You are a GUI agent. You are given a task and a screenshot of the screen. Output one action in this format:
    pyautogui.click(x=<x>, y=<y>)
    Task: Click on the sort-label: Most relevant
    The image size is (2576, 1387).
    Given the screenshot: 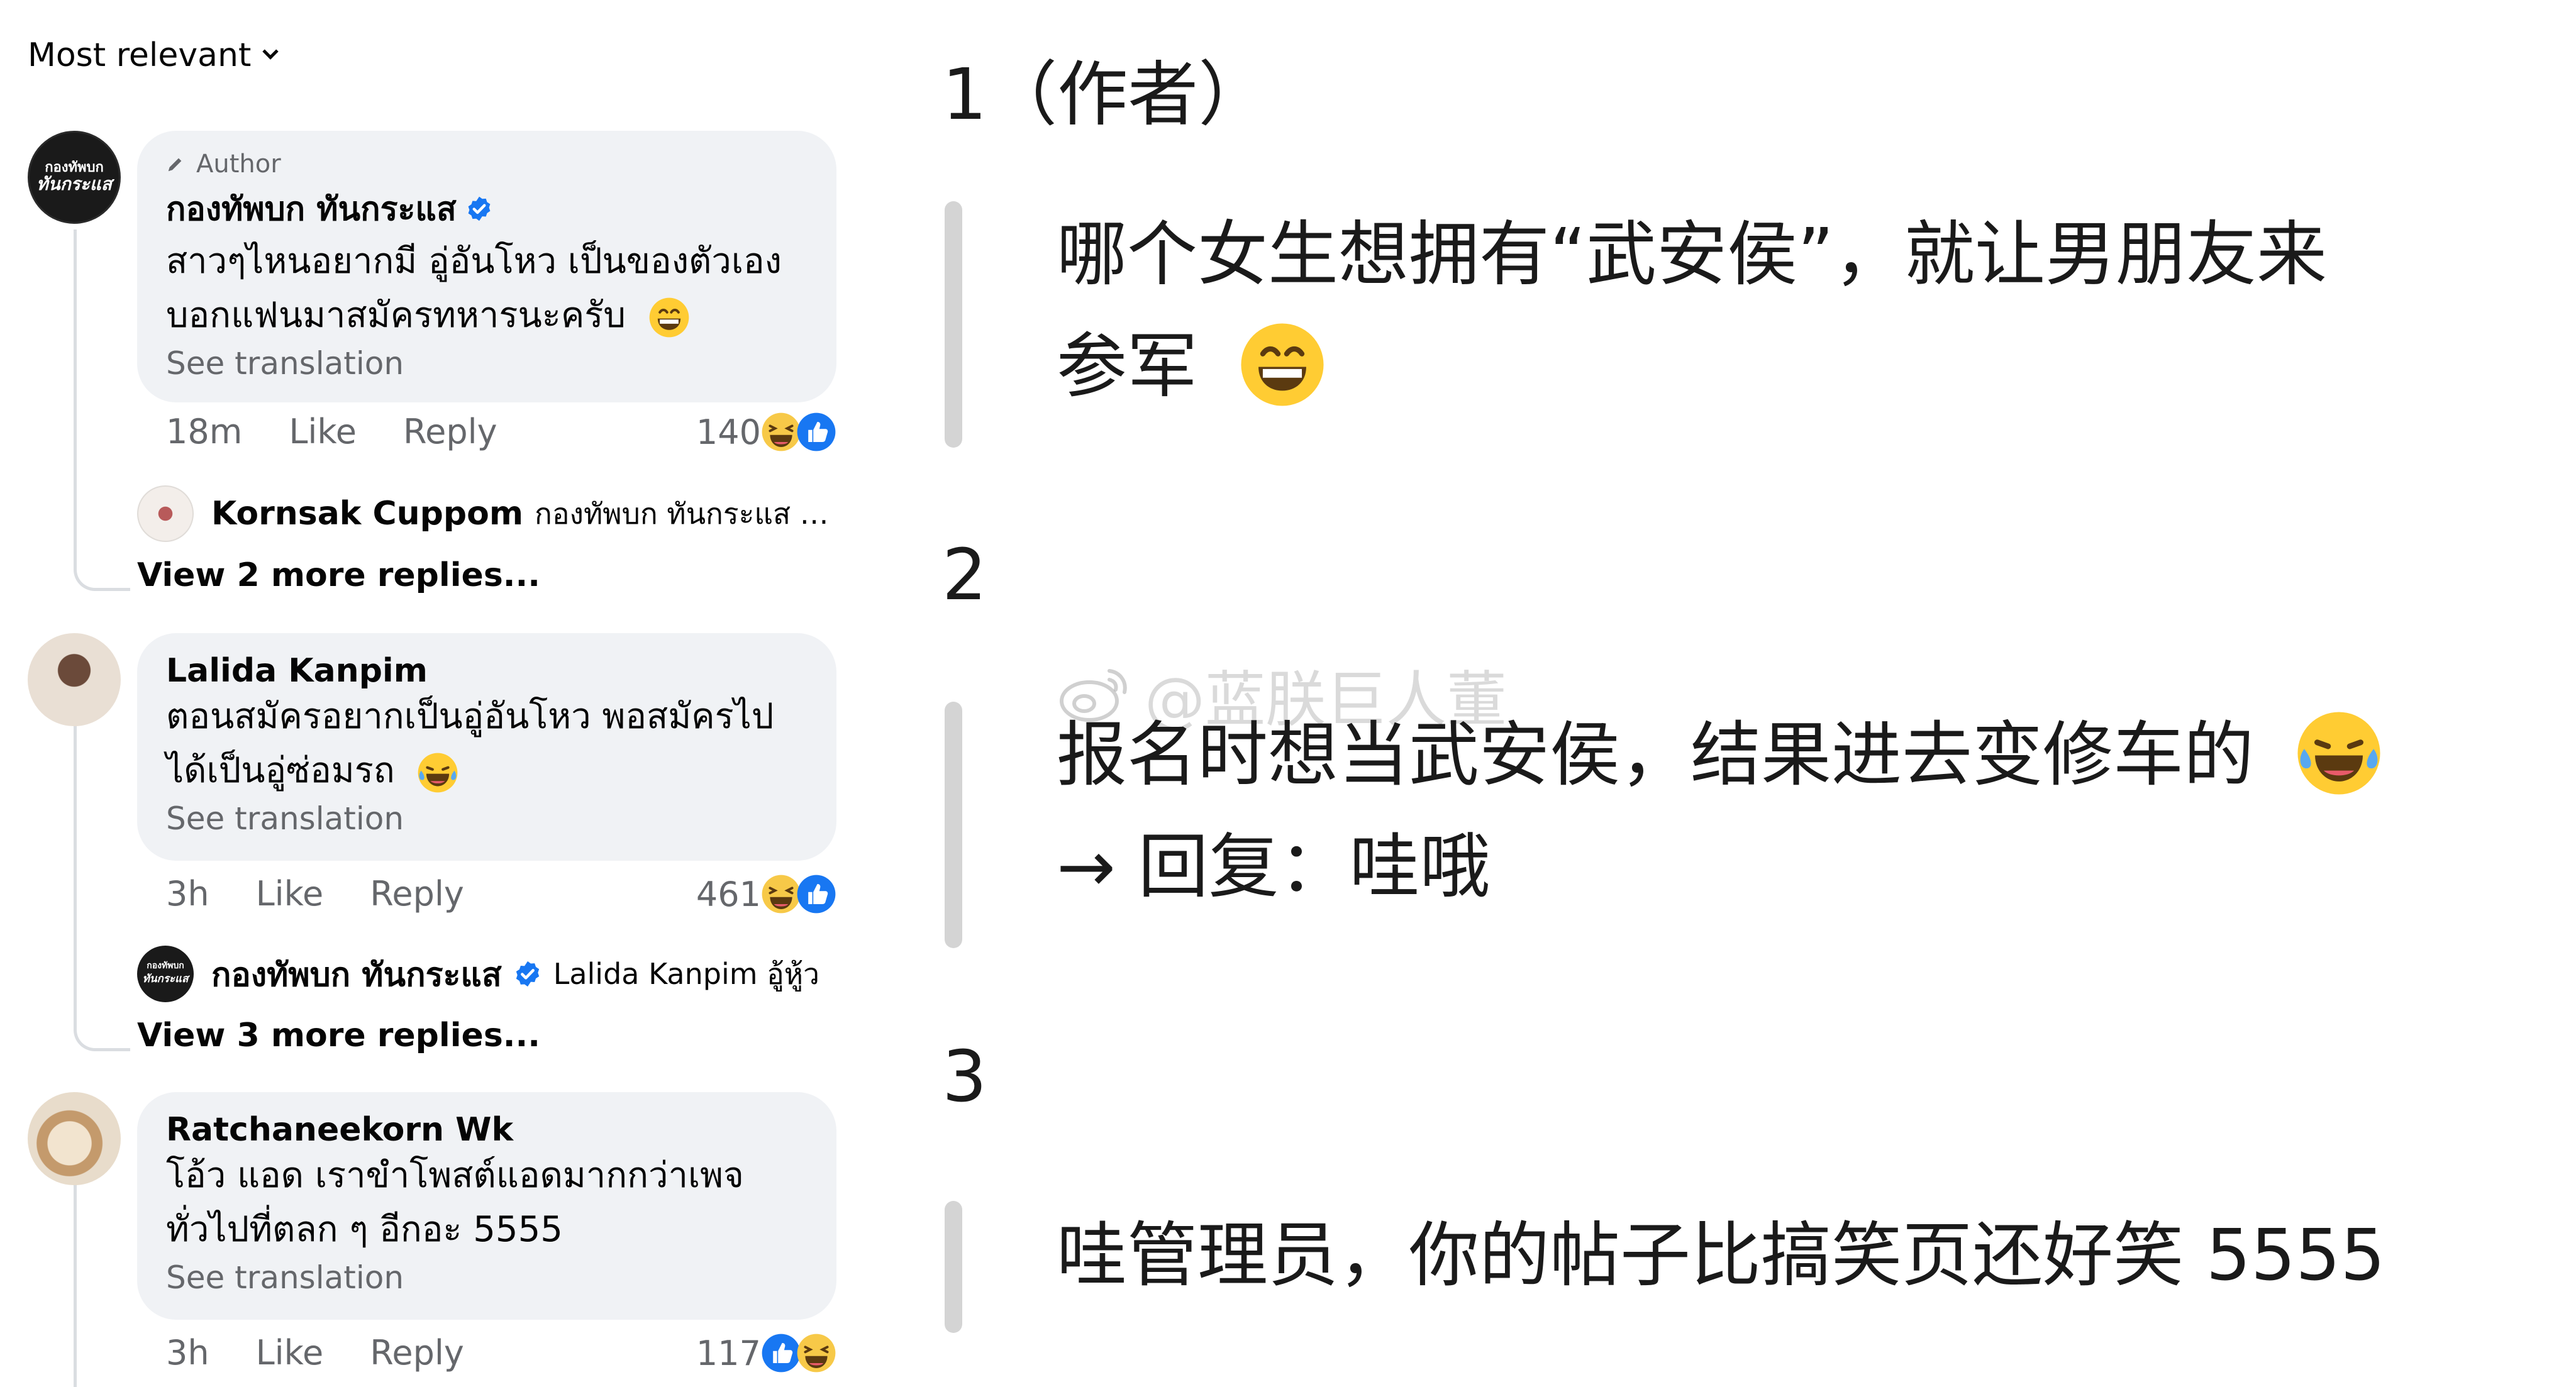 What is the action you would take?
    pyautogui.click(x=140, y=55)
    